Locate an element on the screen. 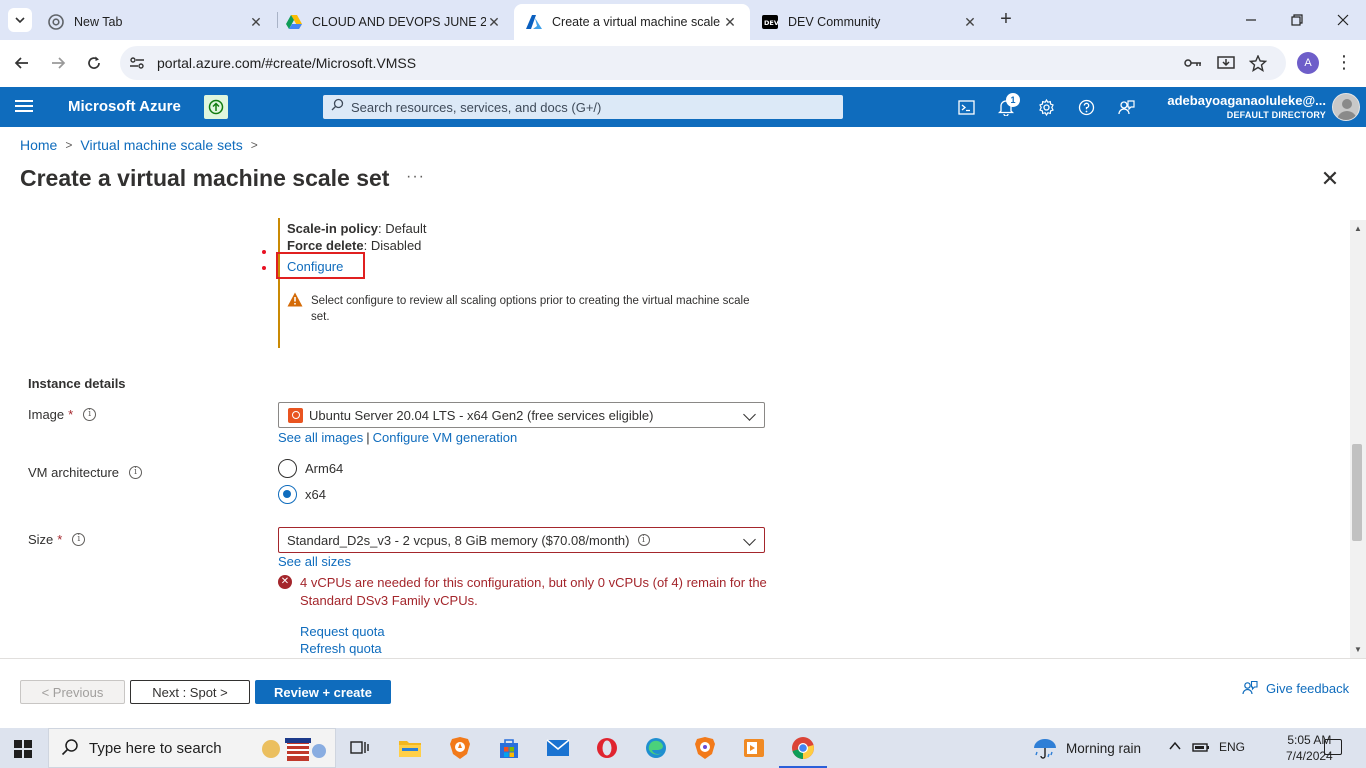 This screenshot has height=768, width=1366. azure-brand: Microsoft Azure is located at coordinates (124, 106).